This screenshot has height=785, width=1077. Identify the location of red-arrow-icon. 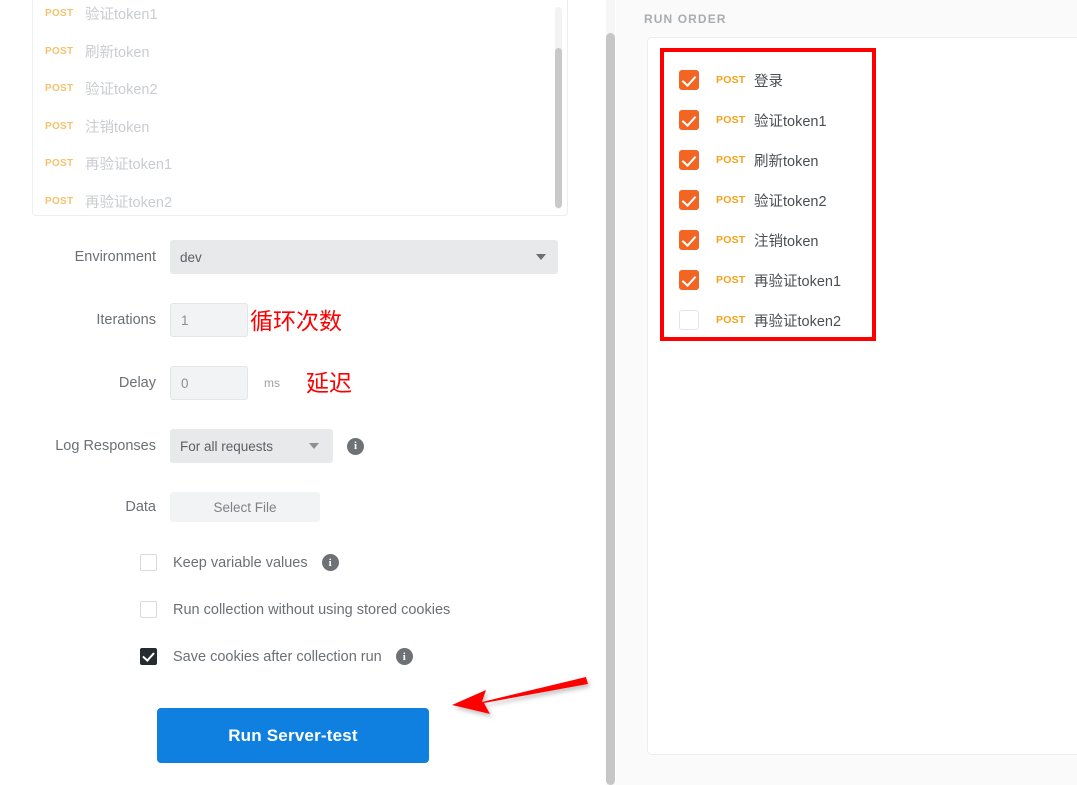
(520, 695).